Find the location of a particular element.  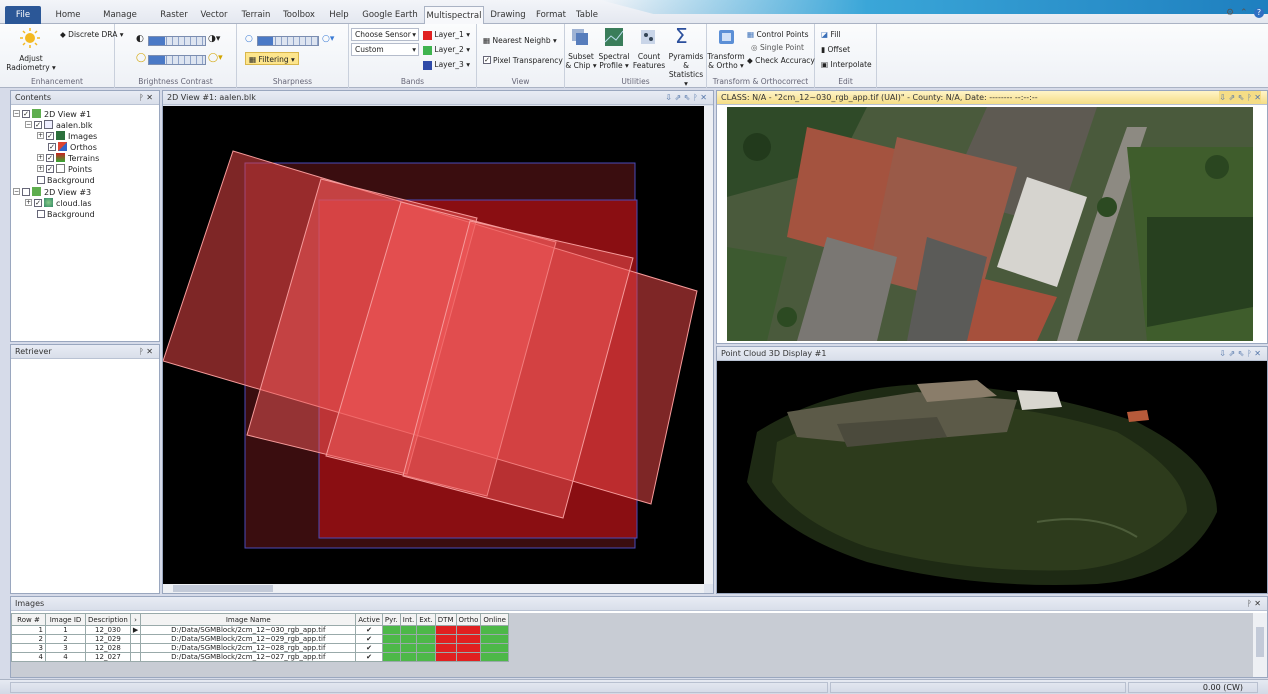

tab-table: Table is located at coordinates (587, 15).